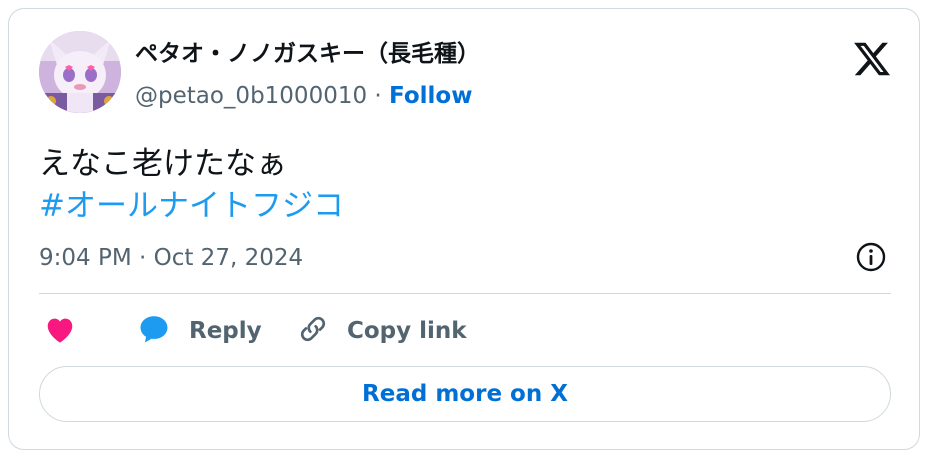  What do you see at coordinates (872, 59) in the screenshot?
I see `x-logo-icon` at bounding box center [872, 59].